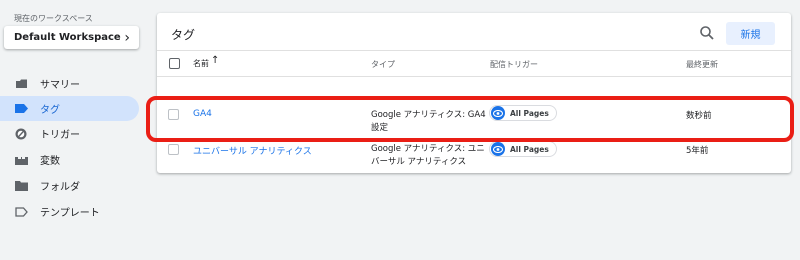  What do you see at coordinates (699, 116) in the screenshot?
I see `last-updated: 数秒前` at bounding box center [699, 116].